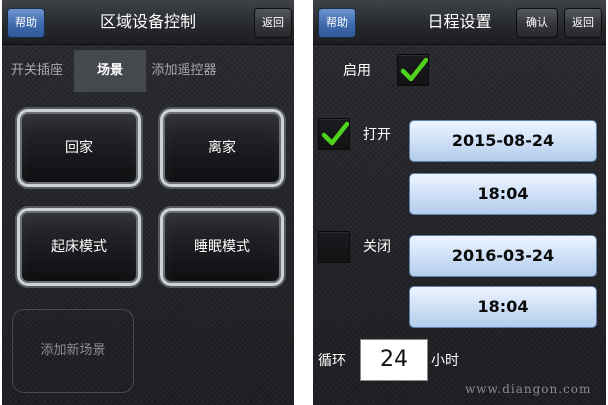  I want to click on title-bar: 区域设备控制 帮助 返回, so click(148, 22).